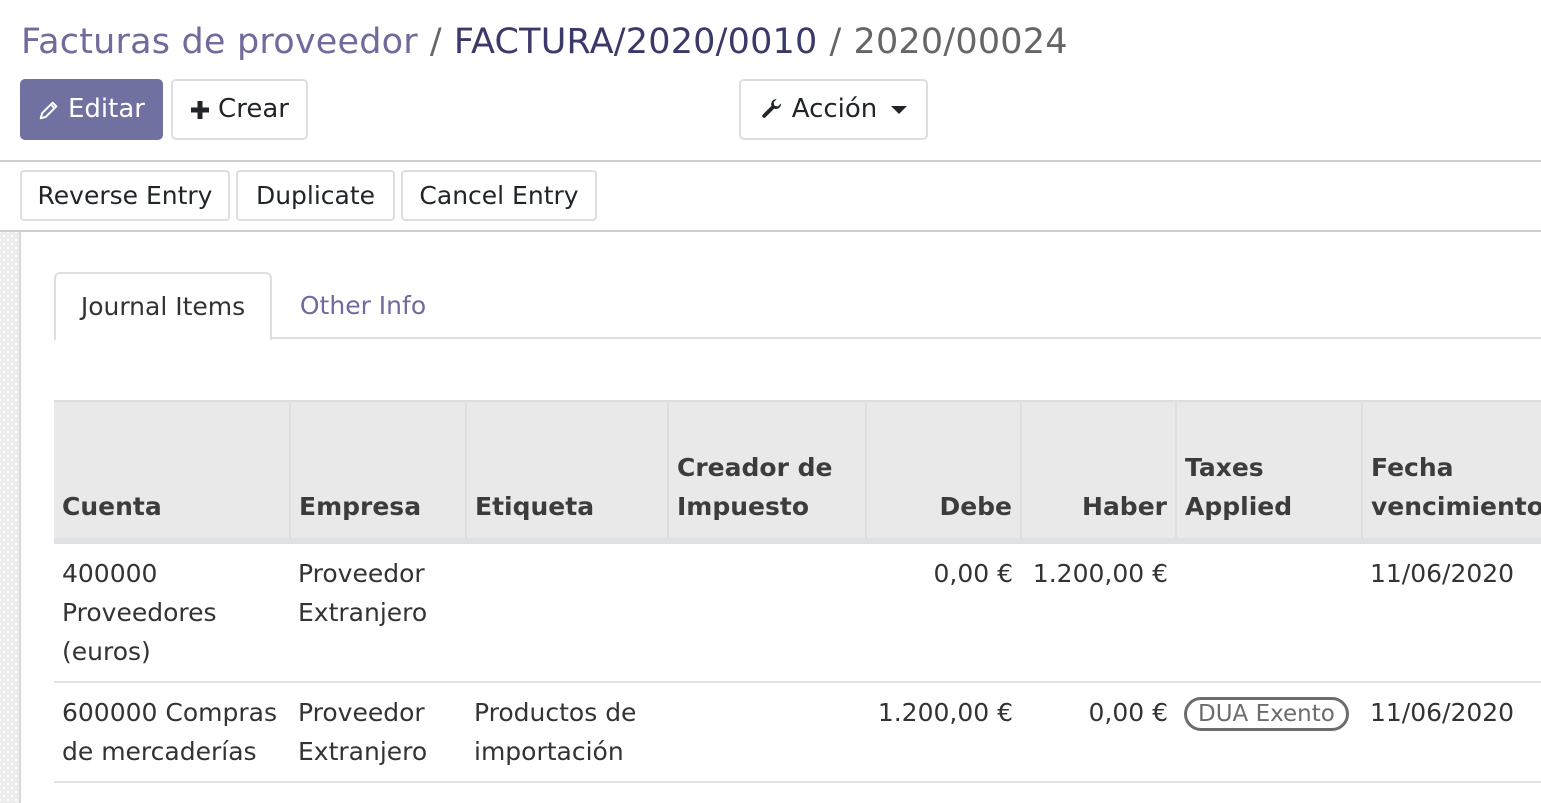  Describe the element at coordinates (49, 110) in the screenshot. I see `pencil-icon` at that location.